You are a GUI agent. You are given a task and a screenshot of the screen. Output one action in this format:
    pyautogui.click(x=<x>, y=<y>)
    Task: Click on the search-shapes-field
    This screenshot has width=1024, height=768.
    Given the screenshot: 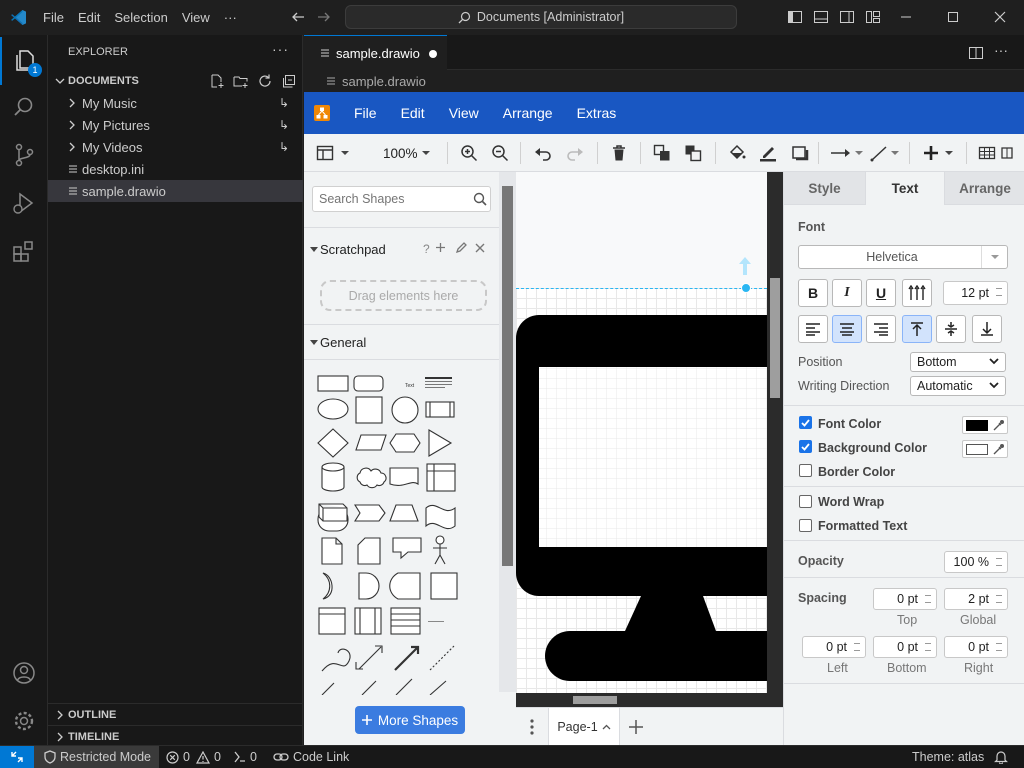 What is the action you would take?
    pyautogui.click(x=401, y=199)
    